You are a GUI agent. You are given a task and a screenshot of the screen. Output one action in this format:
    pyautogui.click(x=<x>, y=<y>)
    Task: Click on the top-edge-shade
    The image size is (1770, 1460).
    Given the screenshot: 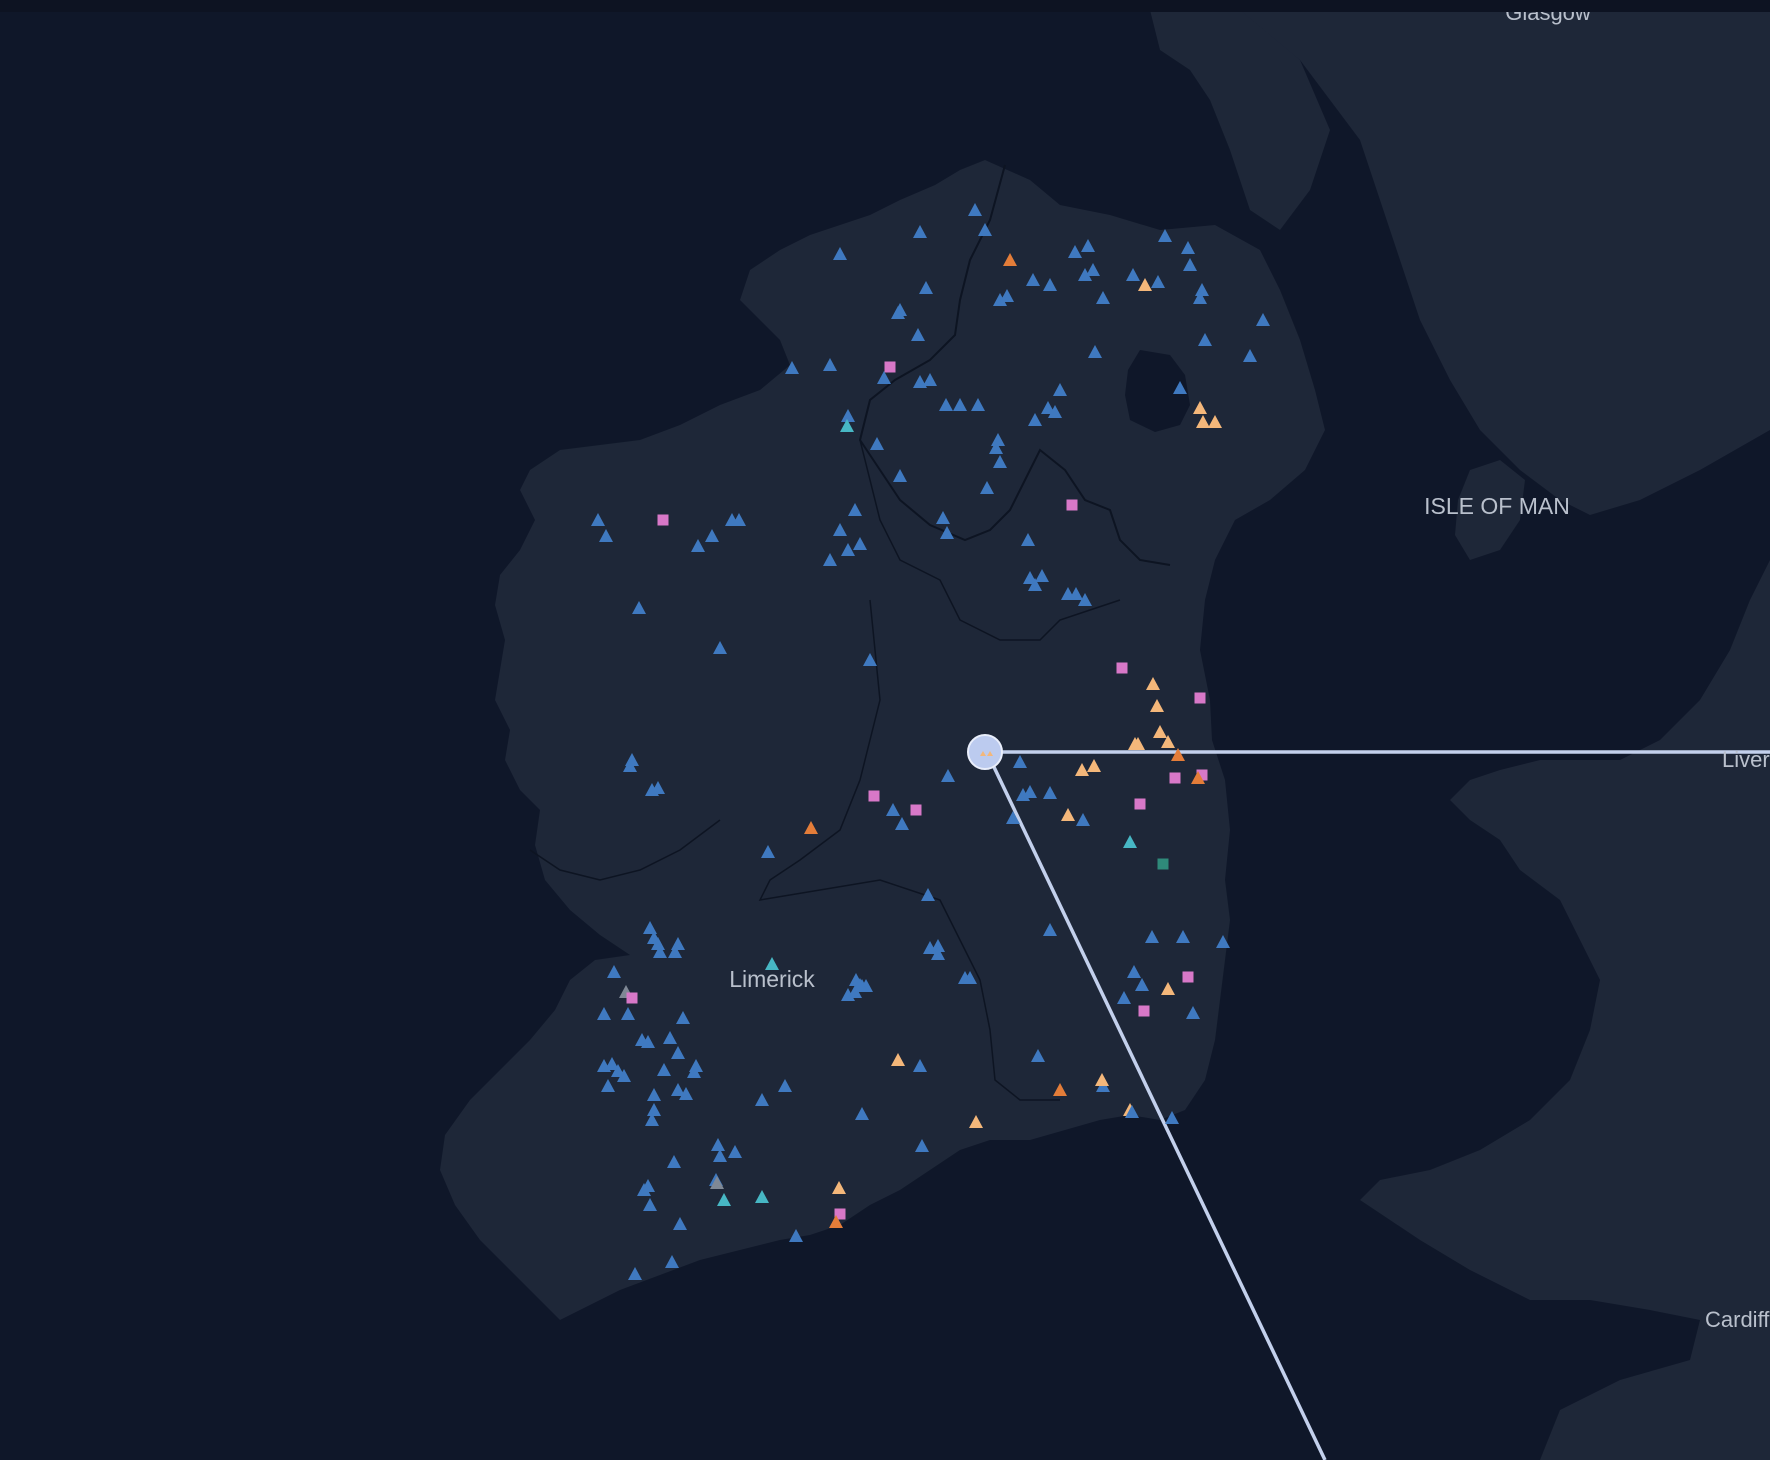 What is the action you would take?
    pyautogui.click(x=885, y=6)
    